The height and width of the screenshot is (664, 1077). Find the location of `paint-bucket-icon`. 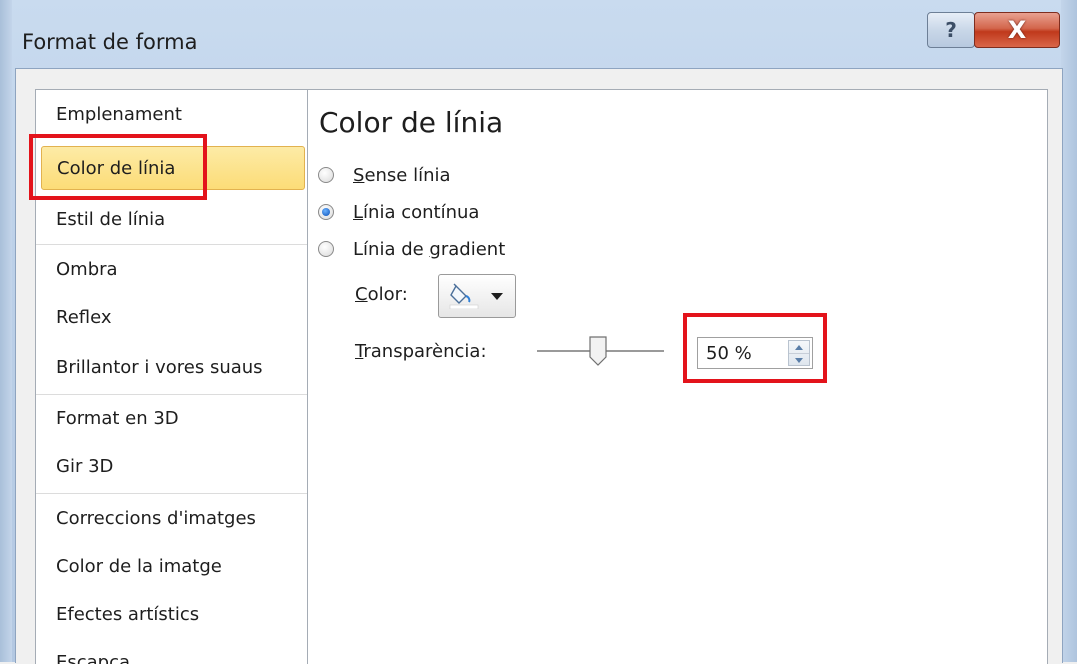

paint-bucket-icon is located at coordinates (464, 296).